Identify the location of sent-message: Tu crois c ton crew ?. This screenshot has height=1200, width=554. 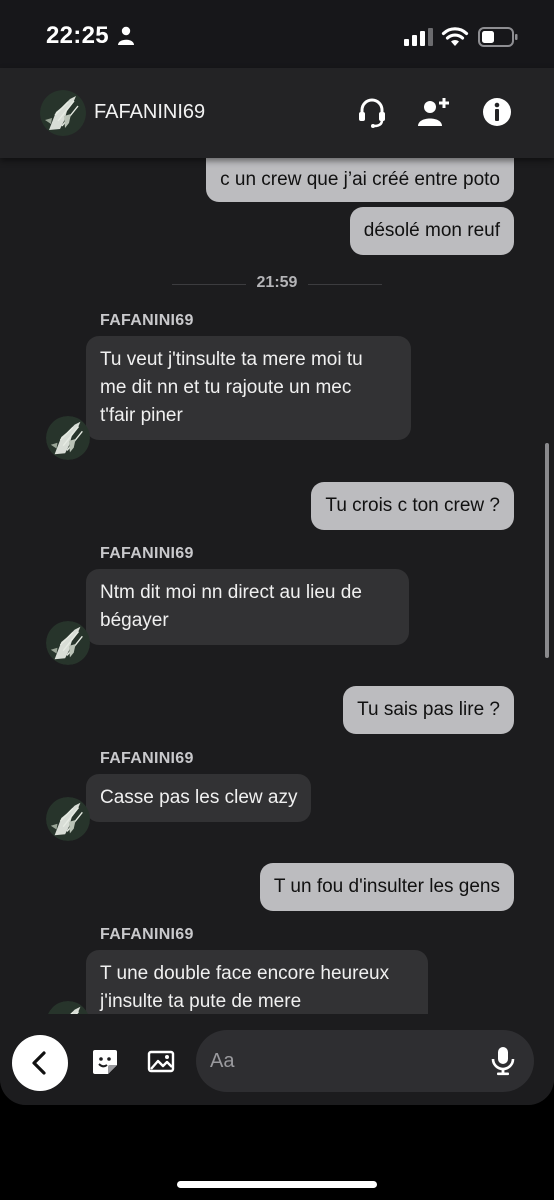
(412, 506).